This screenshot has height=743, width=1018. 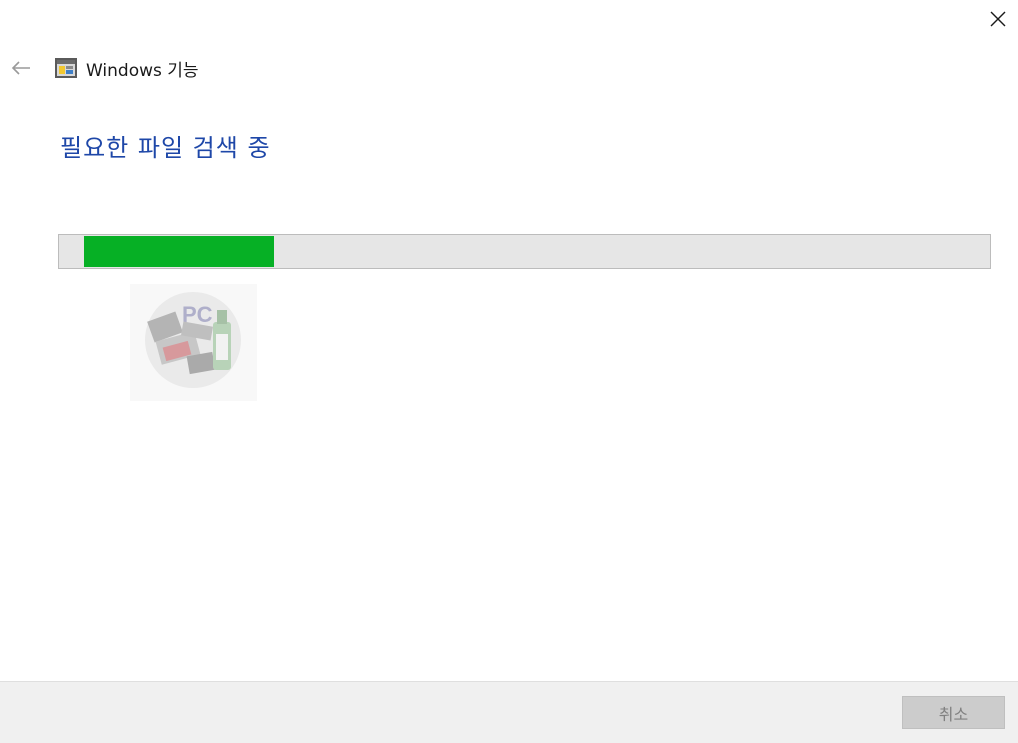 What do you see at coordinates (509, 712) in the screenshot?
I see `dialog-footer: 취소` at bounding box center [509, 712].